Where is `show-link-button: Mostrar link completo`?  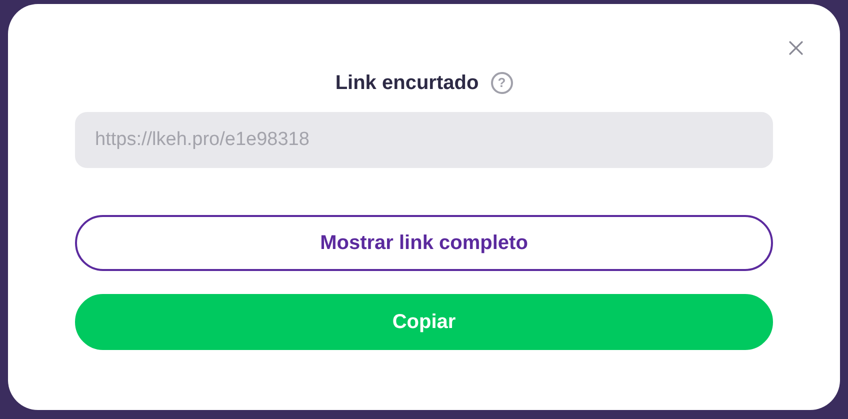 show-link-button: Mostrar link completo is located at coordinates (424, 243).